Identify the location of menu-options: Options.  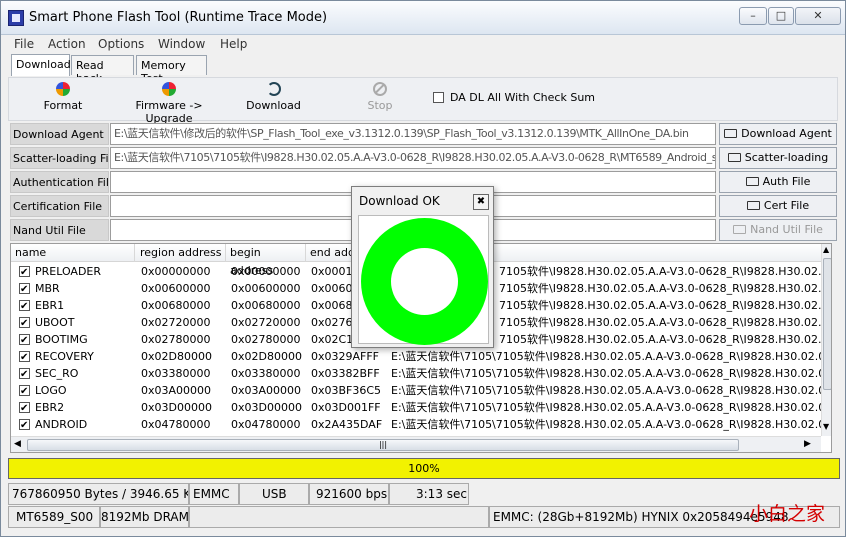
(121, 44).